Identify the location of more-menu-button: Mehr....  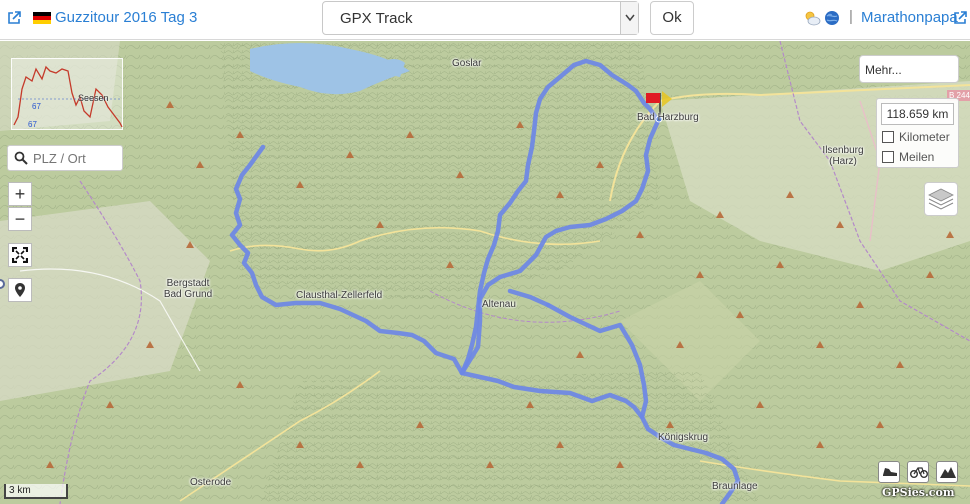
(909, 69).